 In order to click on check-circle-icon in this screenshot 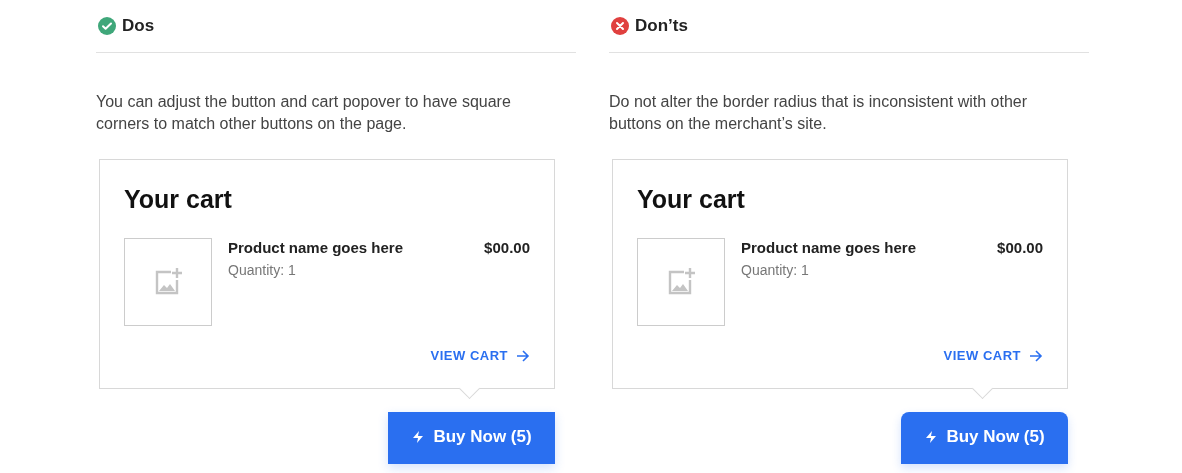, I will do `click(107, 26)`.